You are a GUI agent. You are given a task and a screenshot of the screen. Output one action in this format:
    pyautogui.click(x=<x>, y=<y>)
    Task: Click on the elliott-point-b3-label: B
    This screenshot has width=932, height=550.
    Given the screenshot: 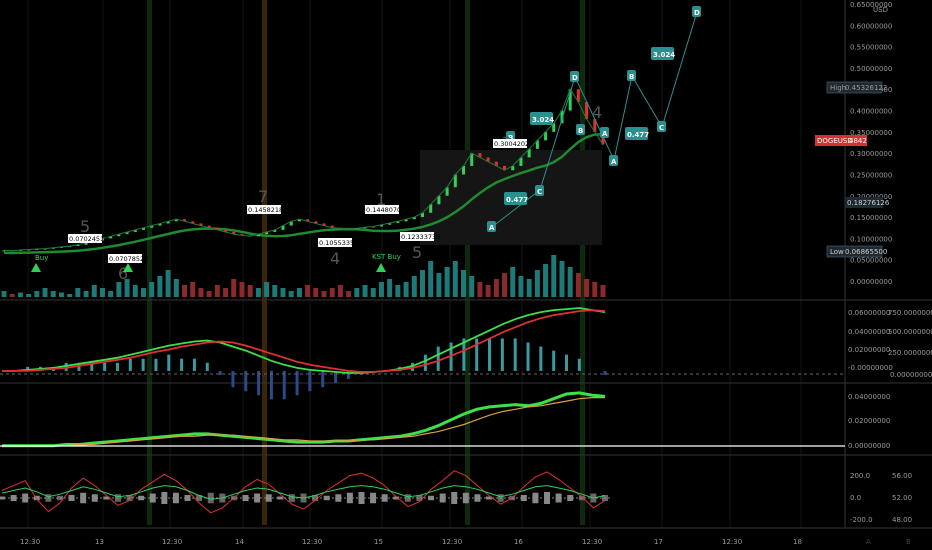 What is the action you would take?
    pyautogui.click(x=580, y=131)
    